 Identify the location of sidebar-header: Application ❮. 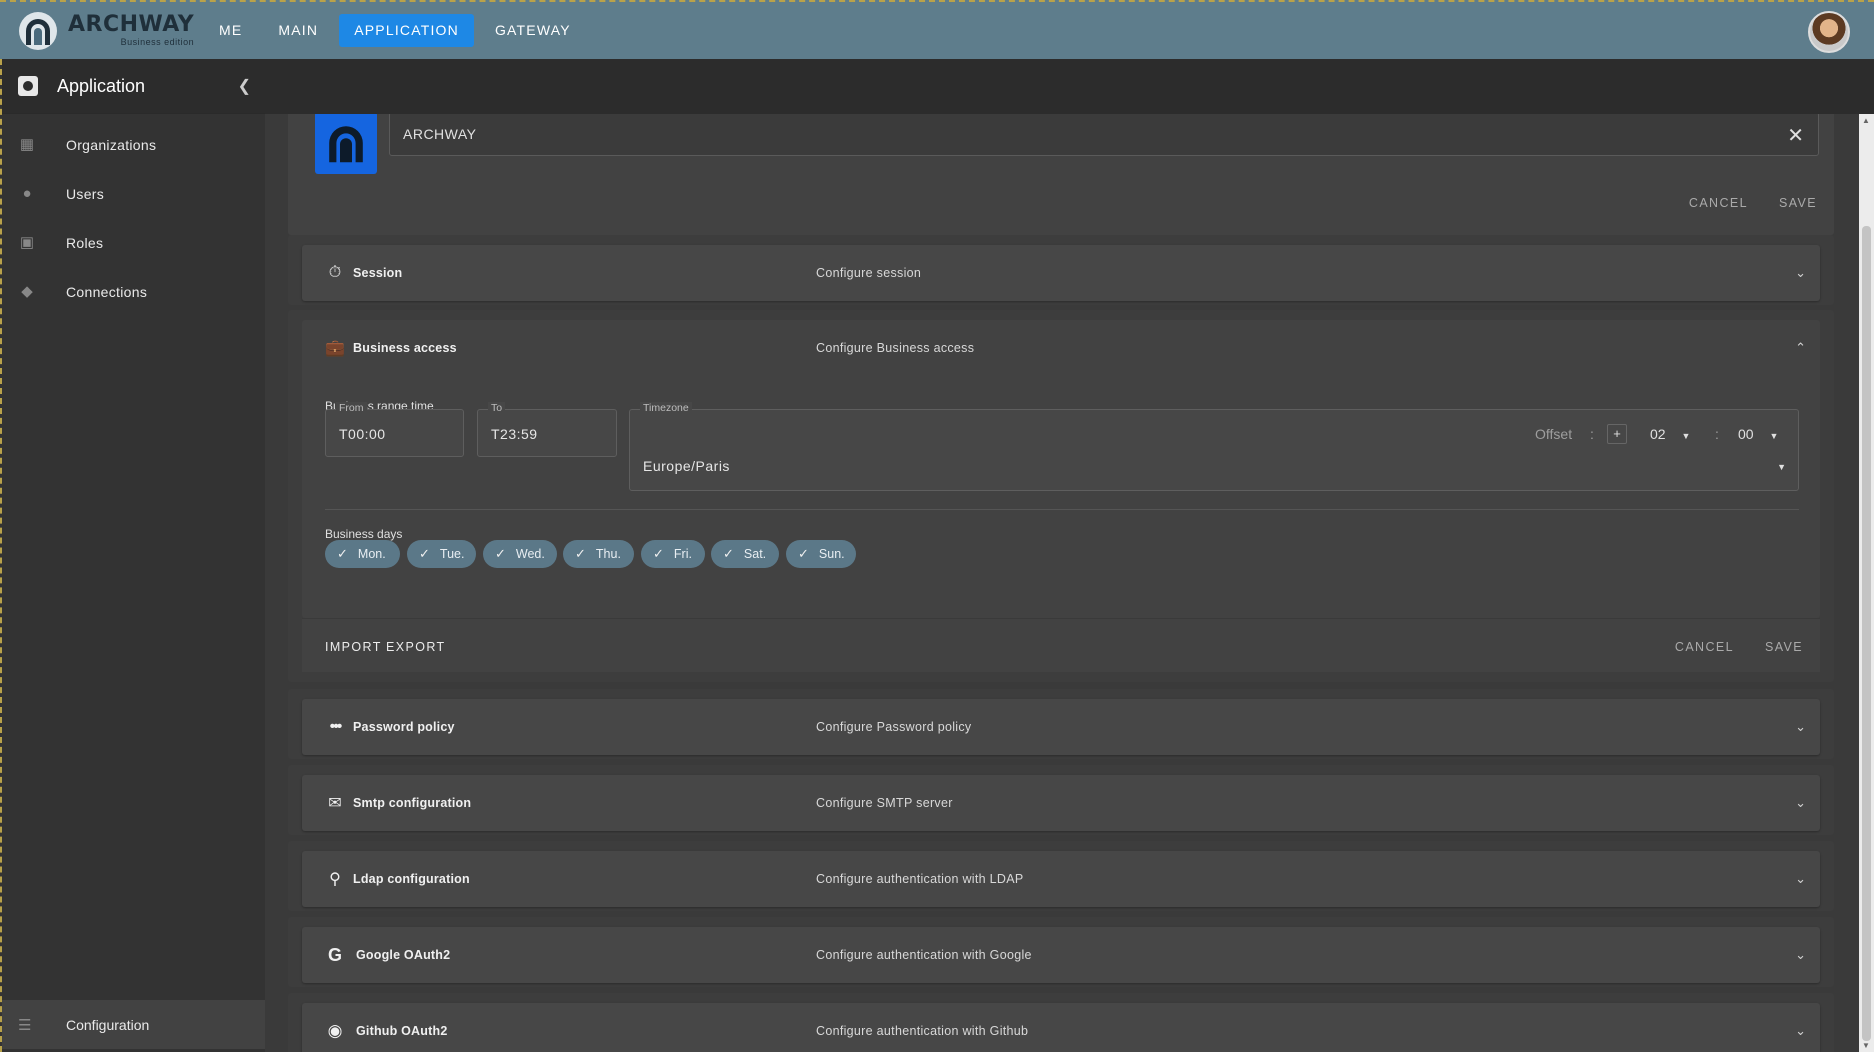
(133, 86).